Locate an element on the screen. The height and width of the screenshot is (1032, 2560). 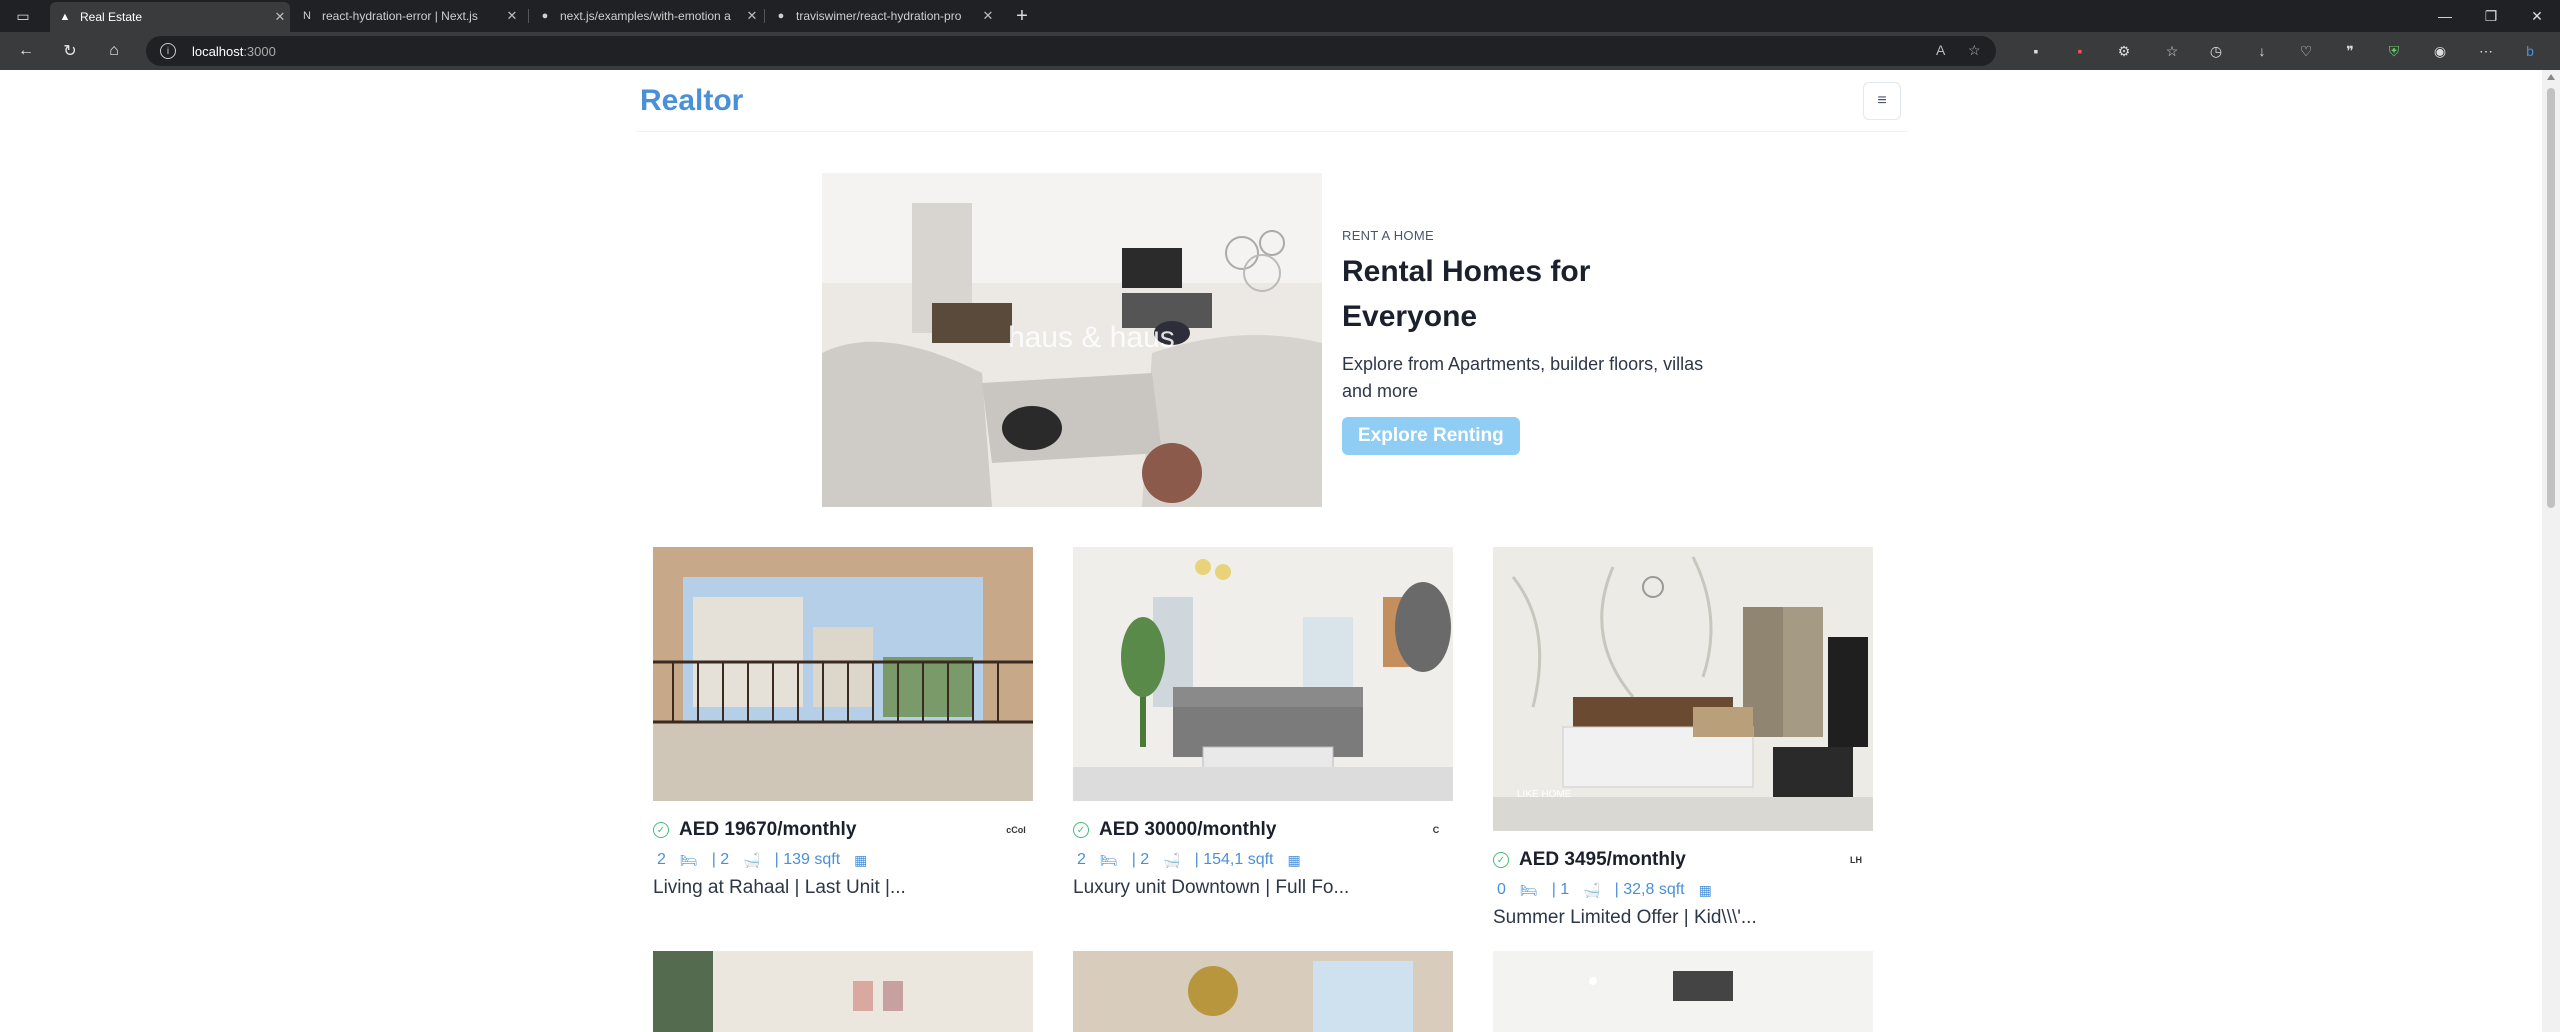
price-row: ✓ AED 30000/monthly C is located at coordinates (1263, 830).